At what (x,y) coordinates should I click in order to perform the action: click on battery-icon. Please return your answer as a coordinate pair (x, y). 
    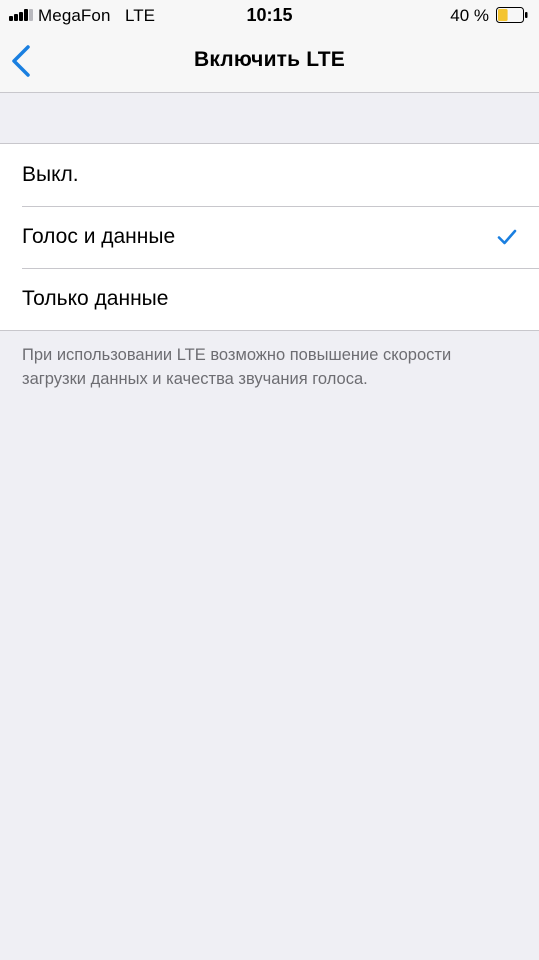
    Looking at the image, I should click on (512, 15).